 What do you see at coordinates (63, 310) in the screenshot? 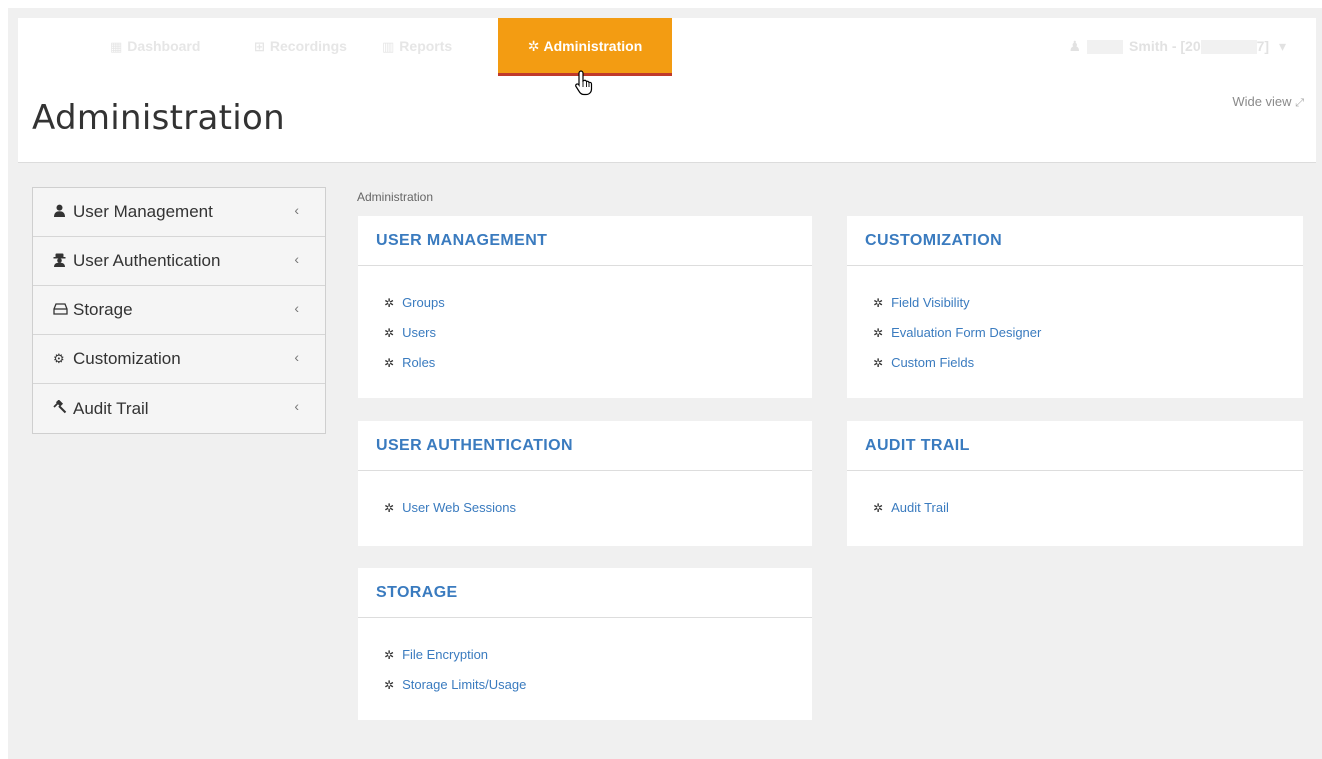
I see `drive-icon` at bounding box center [63, 310].